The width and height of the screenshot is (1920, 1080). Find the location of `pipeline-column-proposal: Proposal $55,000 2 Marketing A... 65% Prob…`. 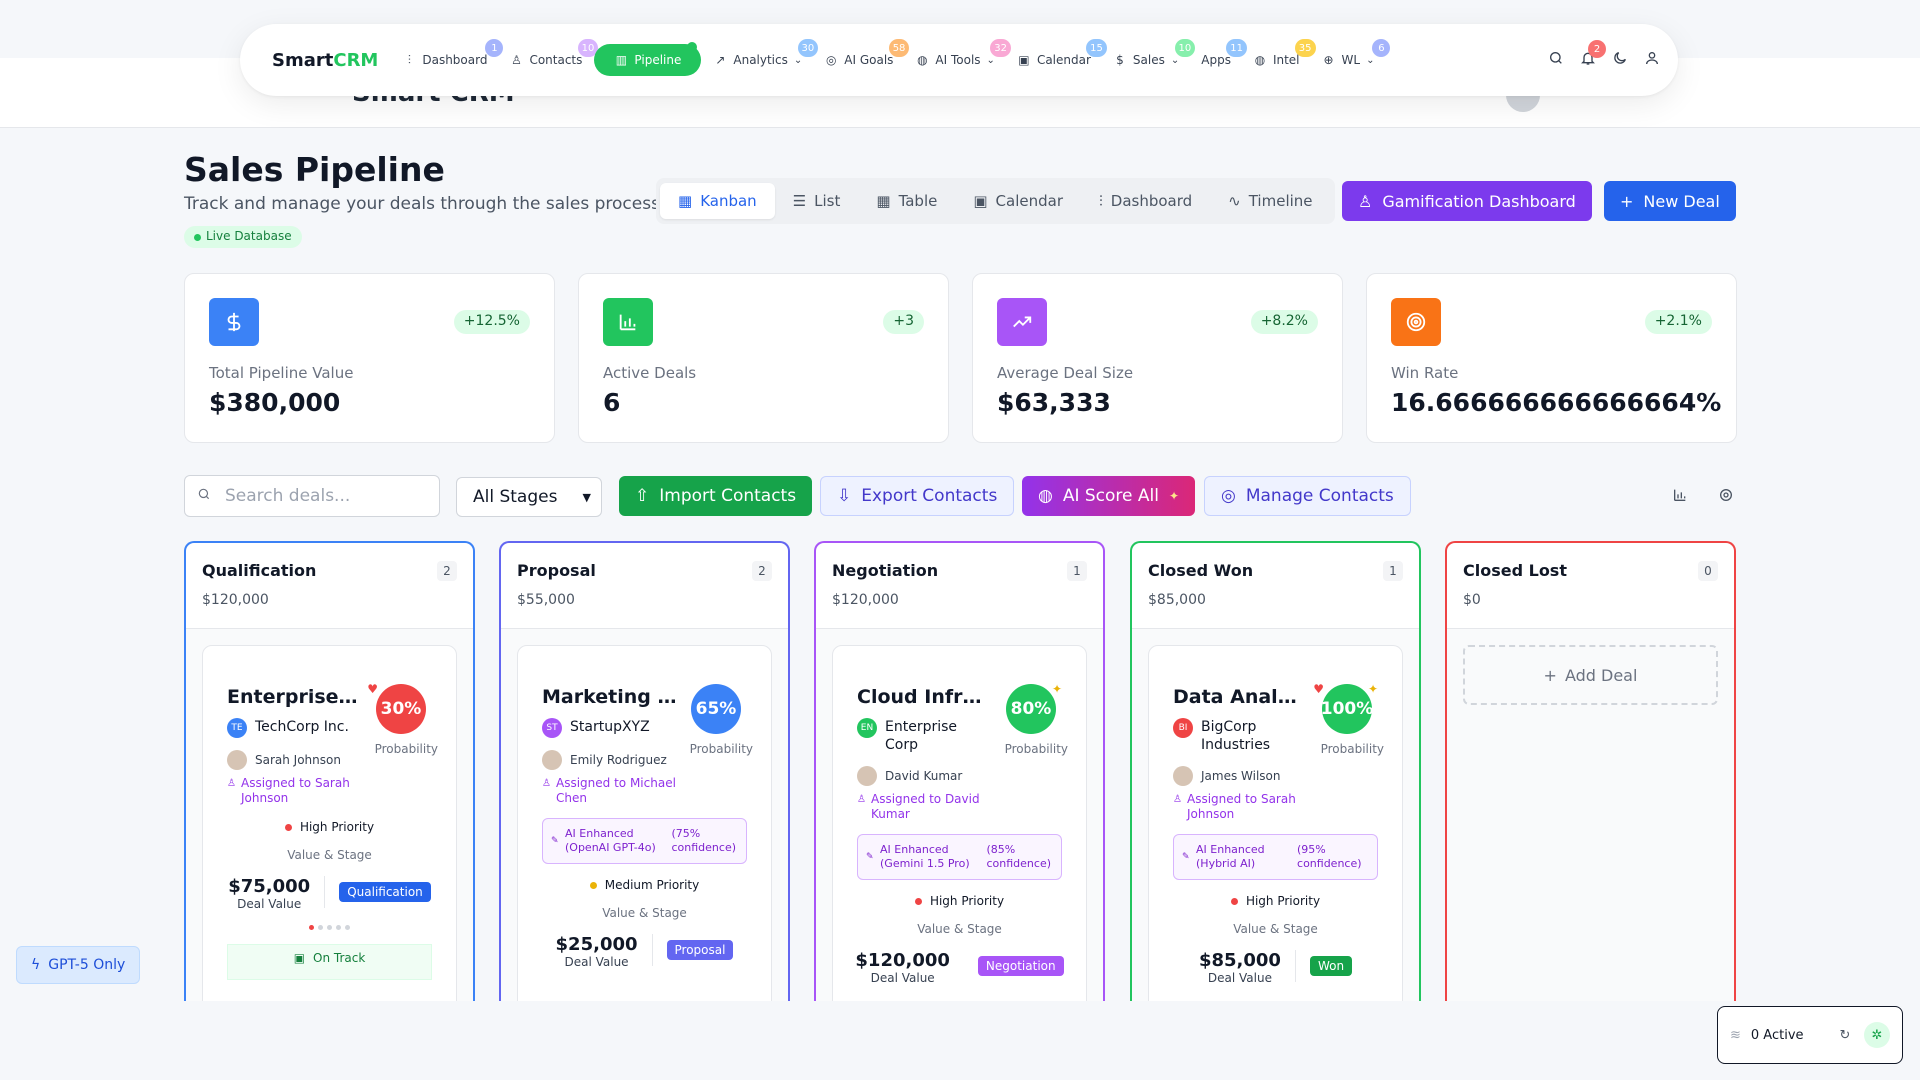

pipeline-column-proposal: Proposal $55,000 2 Marketing A... 65% Prob… is located at coordinates (644, 771).